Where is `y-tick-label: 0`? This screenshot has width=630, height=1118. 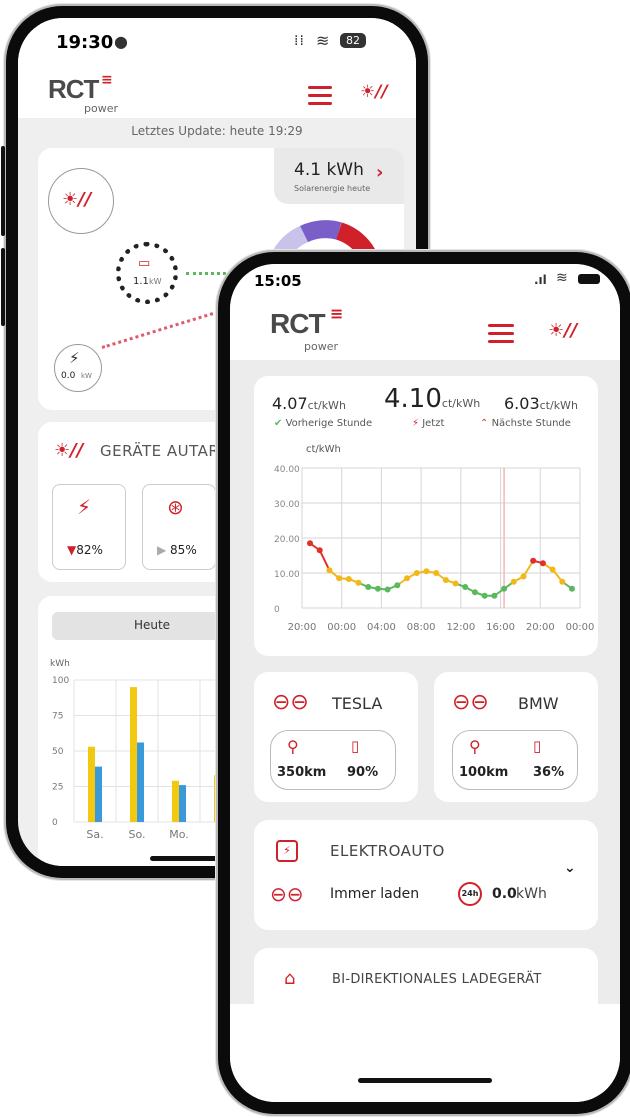
y-tick-label: 0 is located at coordinates (277, 610).